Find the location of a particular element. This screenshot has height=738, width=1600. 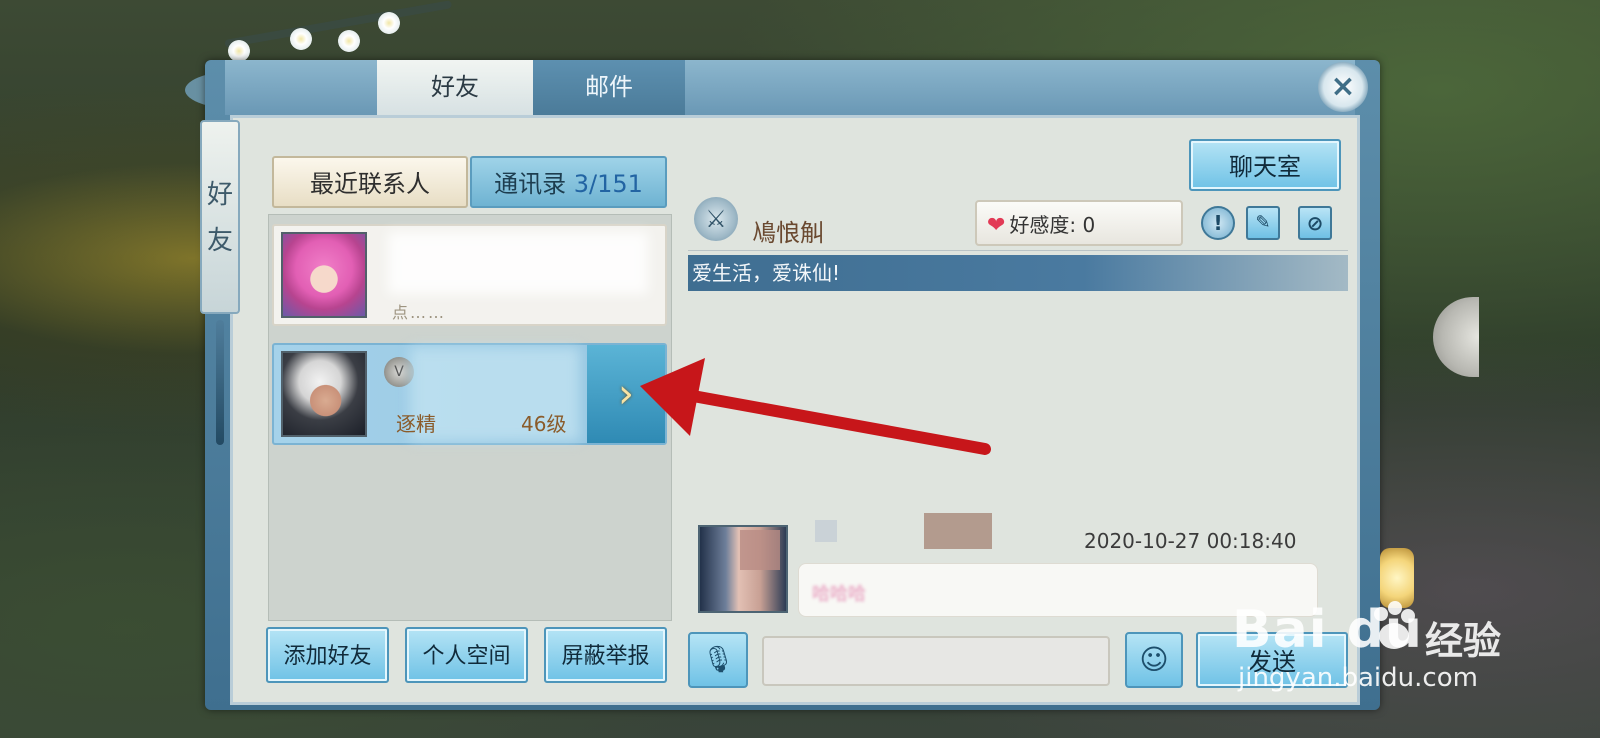

favor-display: ❤ 好感度: 0 is located at coordinates (1079, 223).